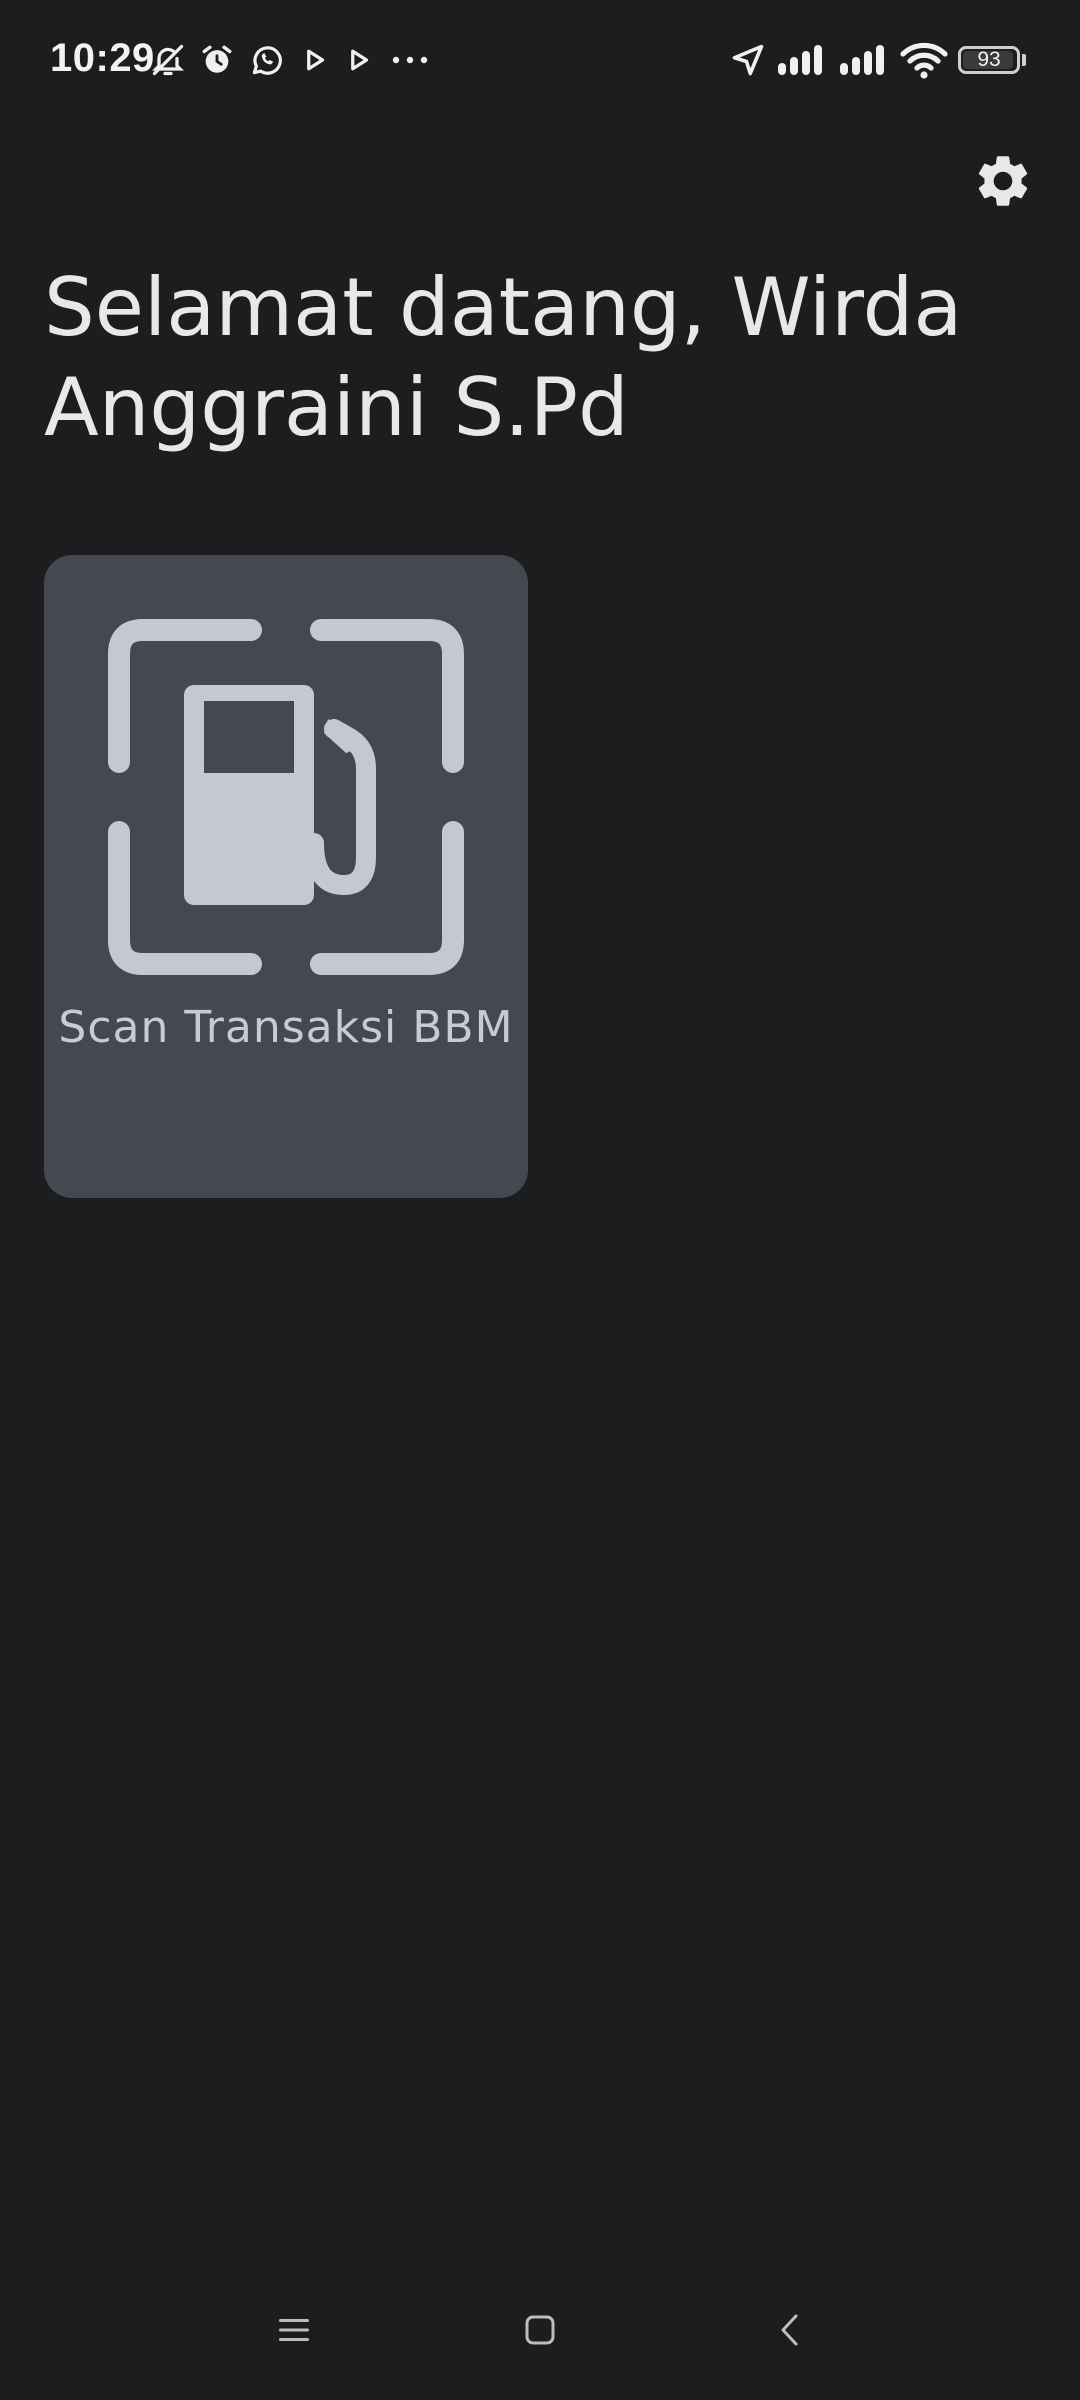 This screenshot has width=1080, height=2400. I want to click on back-button, so click(790, 2330).